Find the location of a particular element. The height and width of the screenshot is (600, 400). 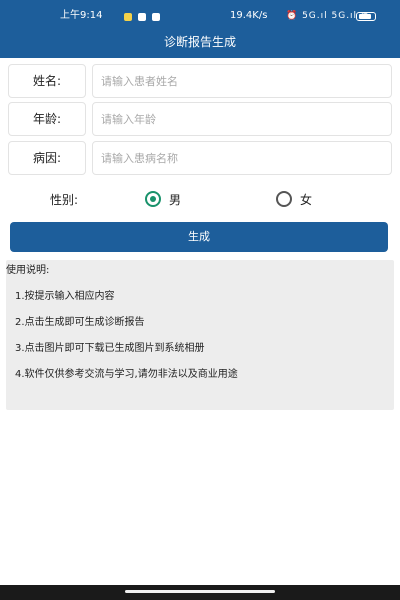

top-bar: 上午9:14 19.4K/s ⏰ 5G.ıl 5G.ıl ≋ 诊断报告生成 is located at coordinates (200, 29).